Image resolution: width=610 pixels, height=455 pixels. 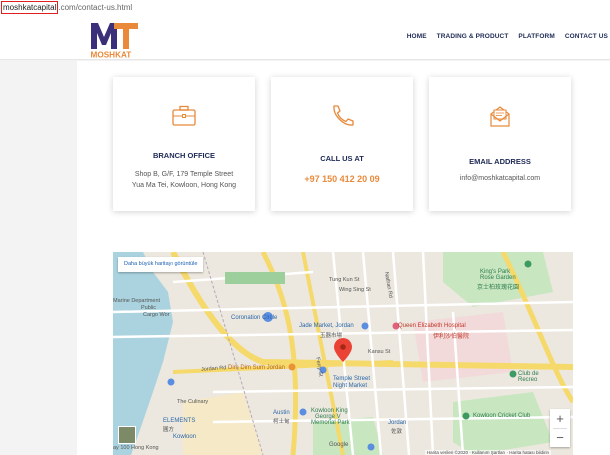 What do you see at coordinates (326, 326) in the screenshot?
I see `map-label-jade: Jade Market, Jordan` at bounding box center [326, 326].